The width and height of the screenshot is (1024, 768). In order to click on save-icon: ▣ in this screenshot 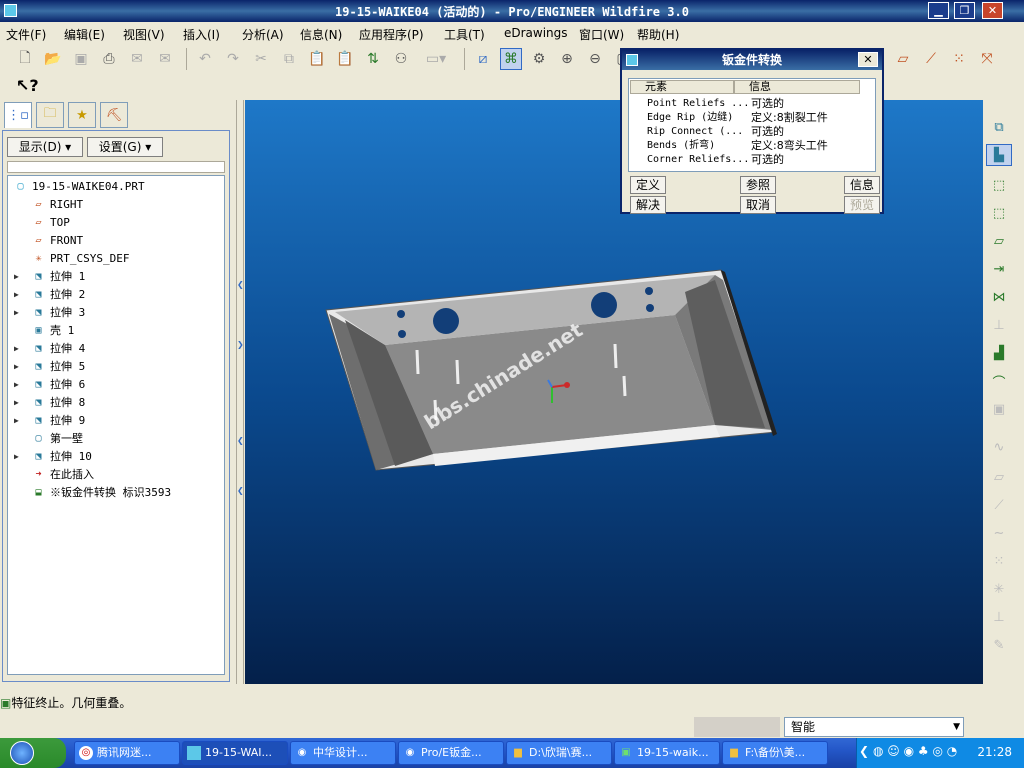, I will do `click(81, 59)`.